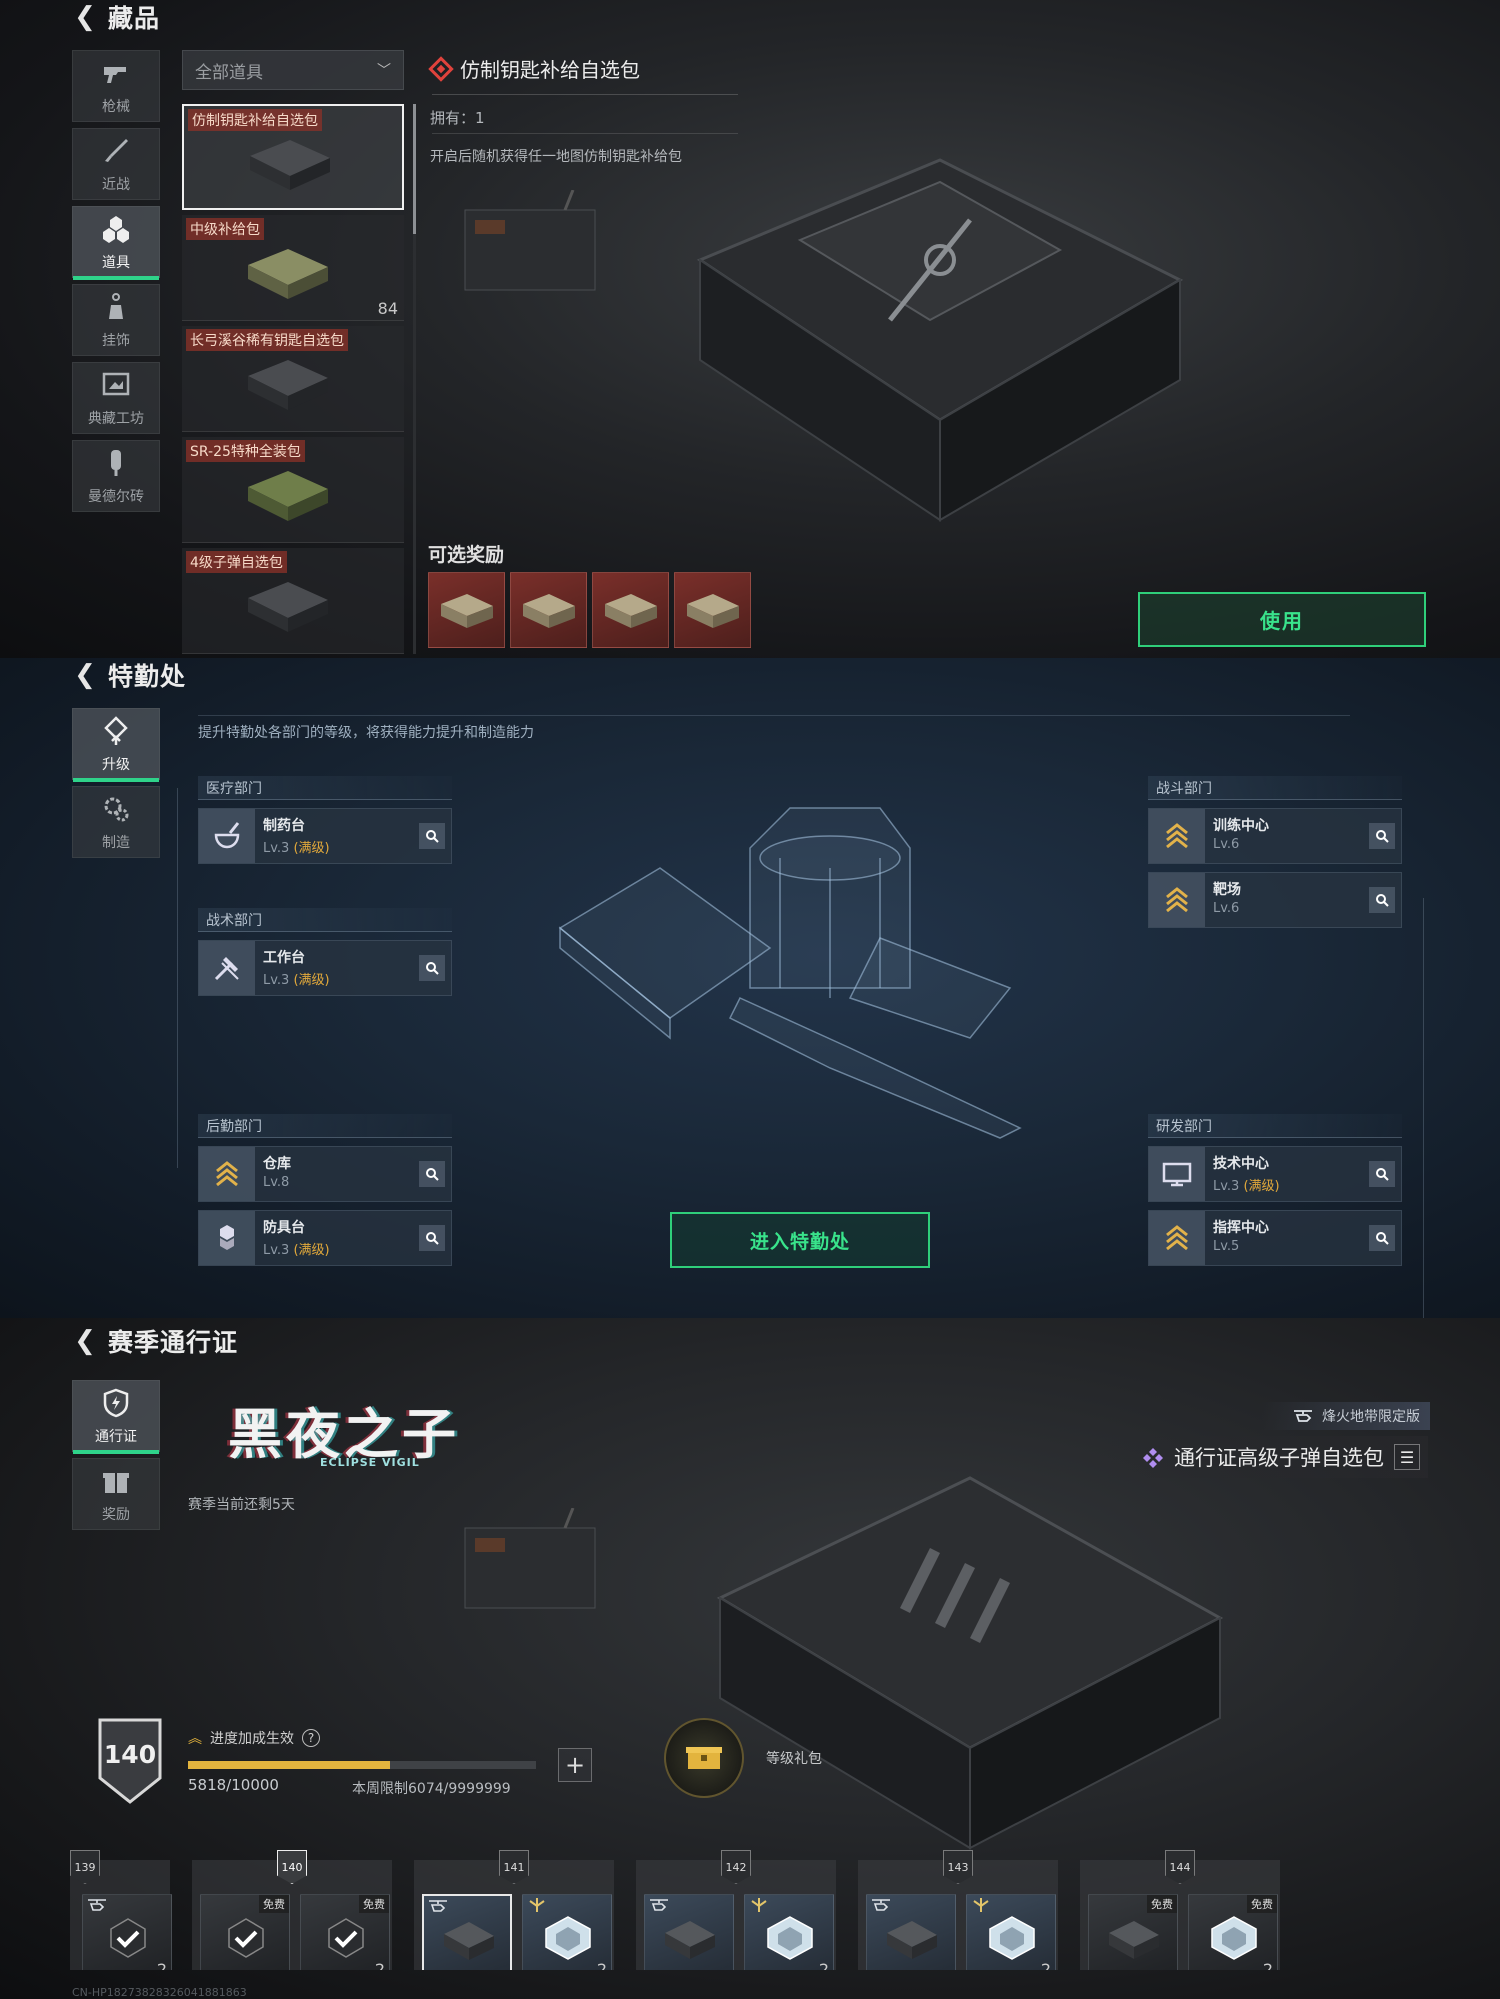  I want to click on tactical-icon, so click(981, 1905).